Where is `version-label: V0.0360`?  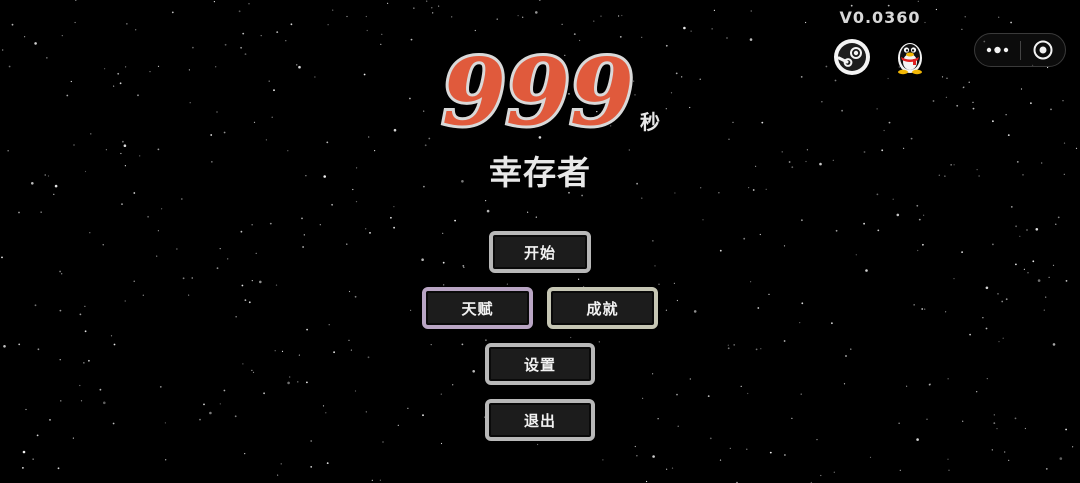 version-label: V0.0360 is located at coordinates (880, 17).